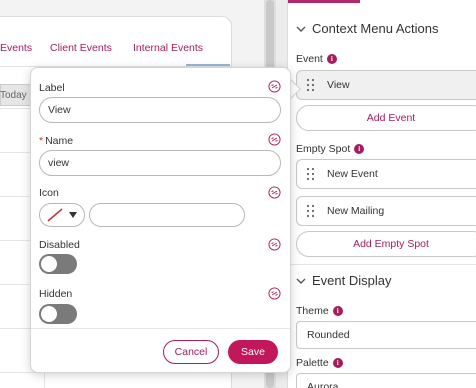  Describe the element at coordinates (59, 245) in the screenshot. I see `disabled-field-label: Disabled` at that location.